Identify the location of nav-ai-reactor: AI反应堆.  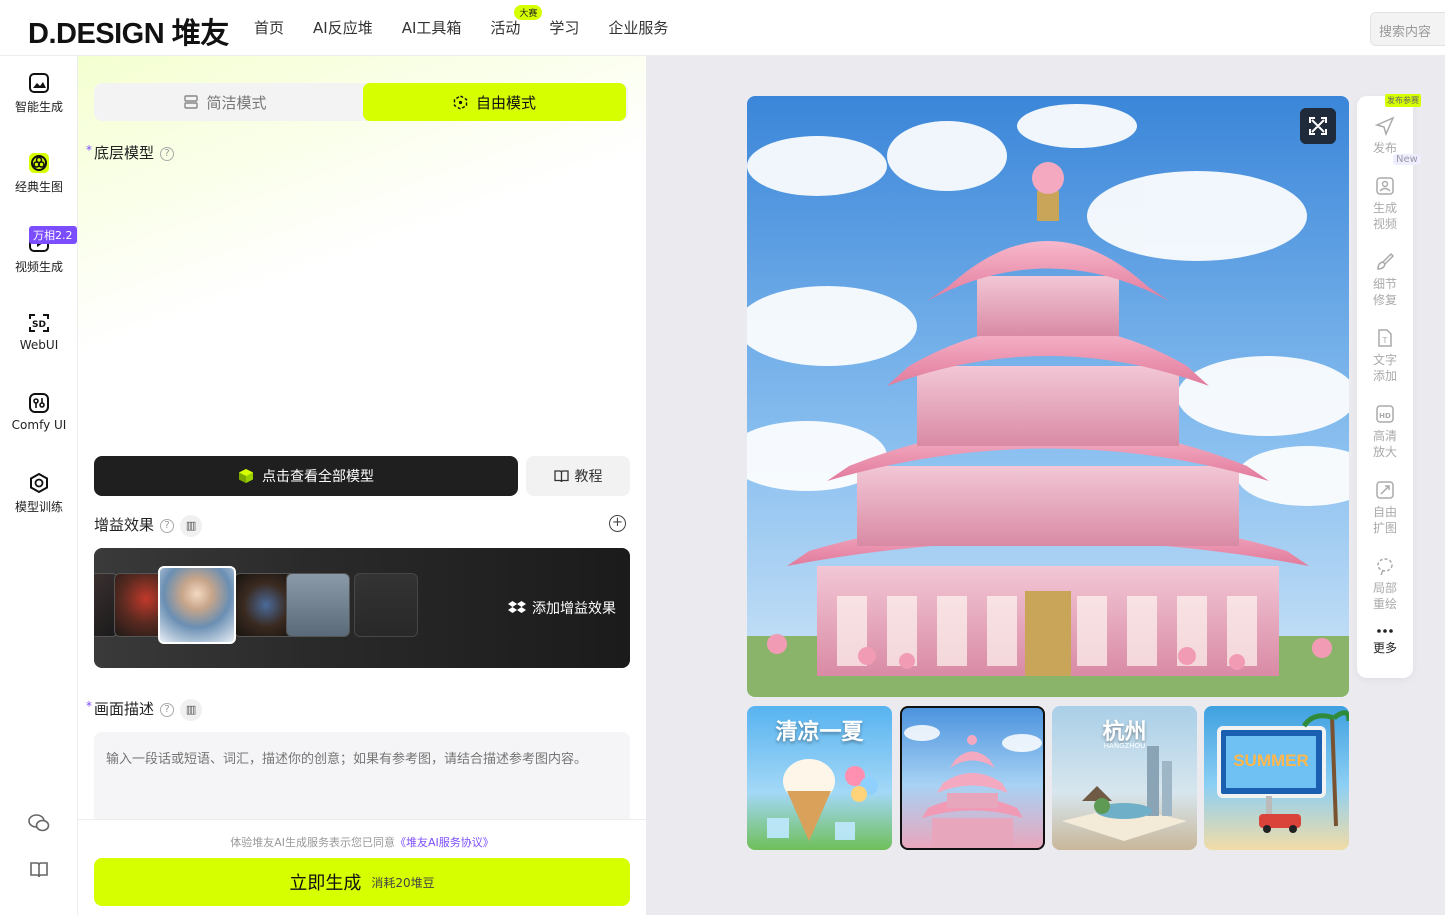
(343, 27).